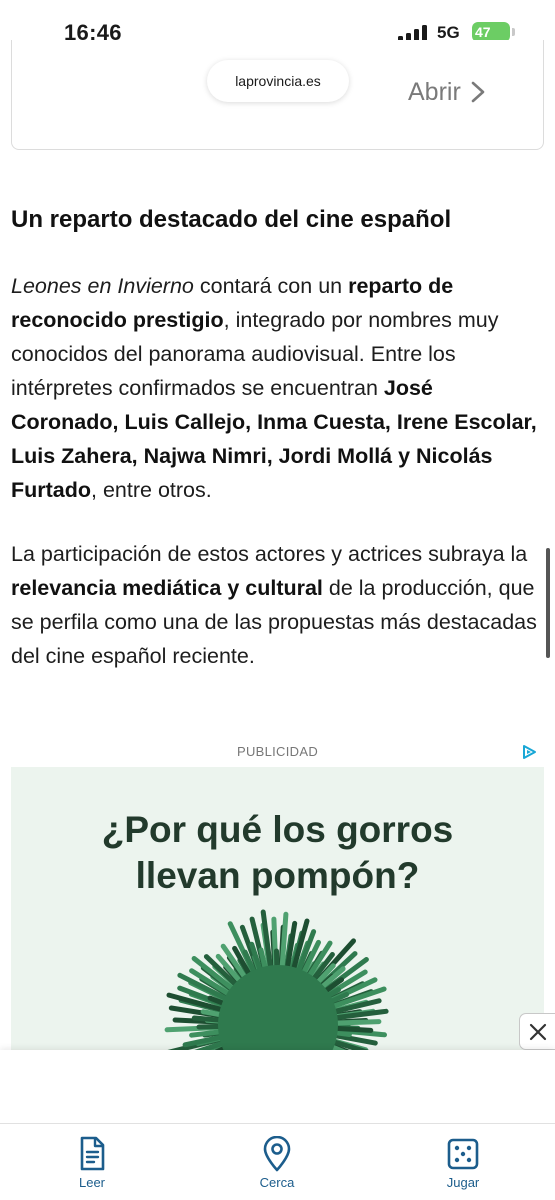  I want to click on bottom-tab-bar: Leer Cerca Jugar, so click(277, 1161).